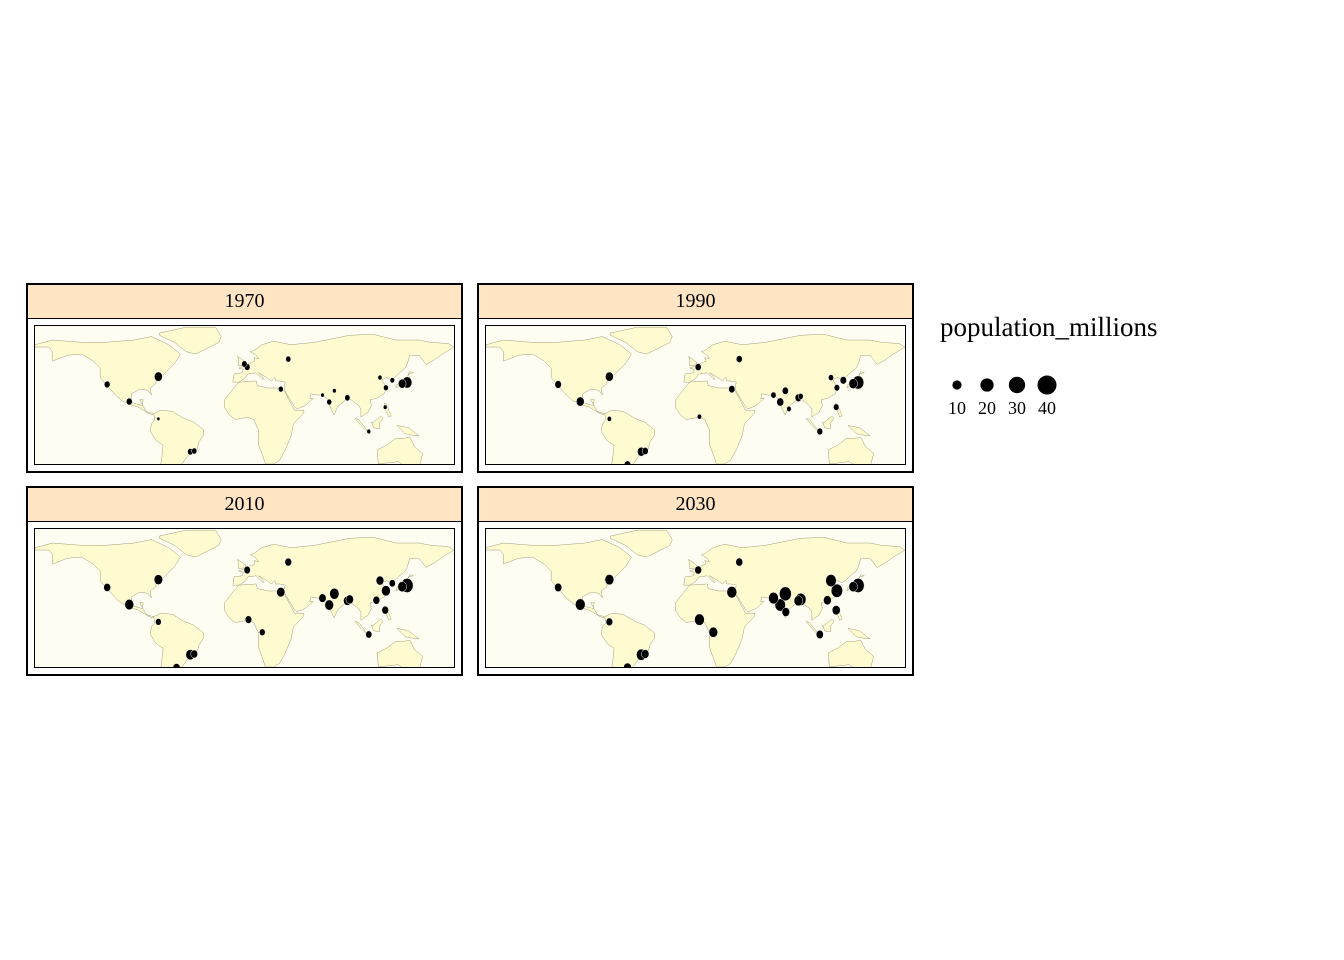 The height and width of the screenshot is (960, 1344). Describe the element at coordinates (1047, 408) in the screenshot. I see `legend-label-40: 40` at that location.